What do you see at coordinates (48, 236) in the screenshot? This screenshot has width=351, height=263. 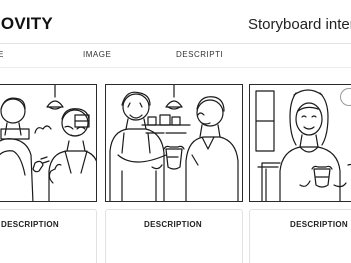 I see `description-card-1: DESCRIPTION` at bounding box center [48, 236].